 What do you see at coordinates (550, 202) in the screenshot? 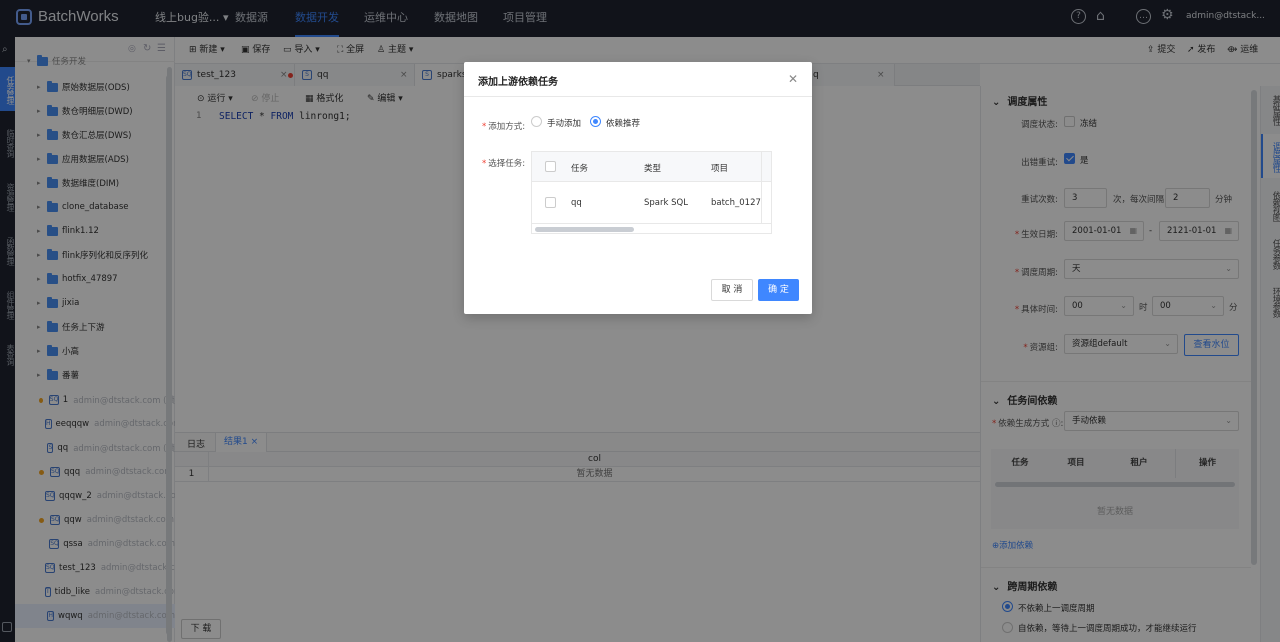
I see `row-checkbox` at bounding box center [550, 202].